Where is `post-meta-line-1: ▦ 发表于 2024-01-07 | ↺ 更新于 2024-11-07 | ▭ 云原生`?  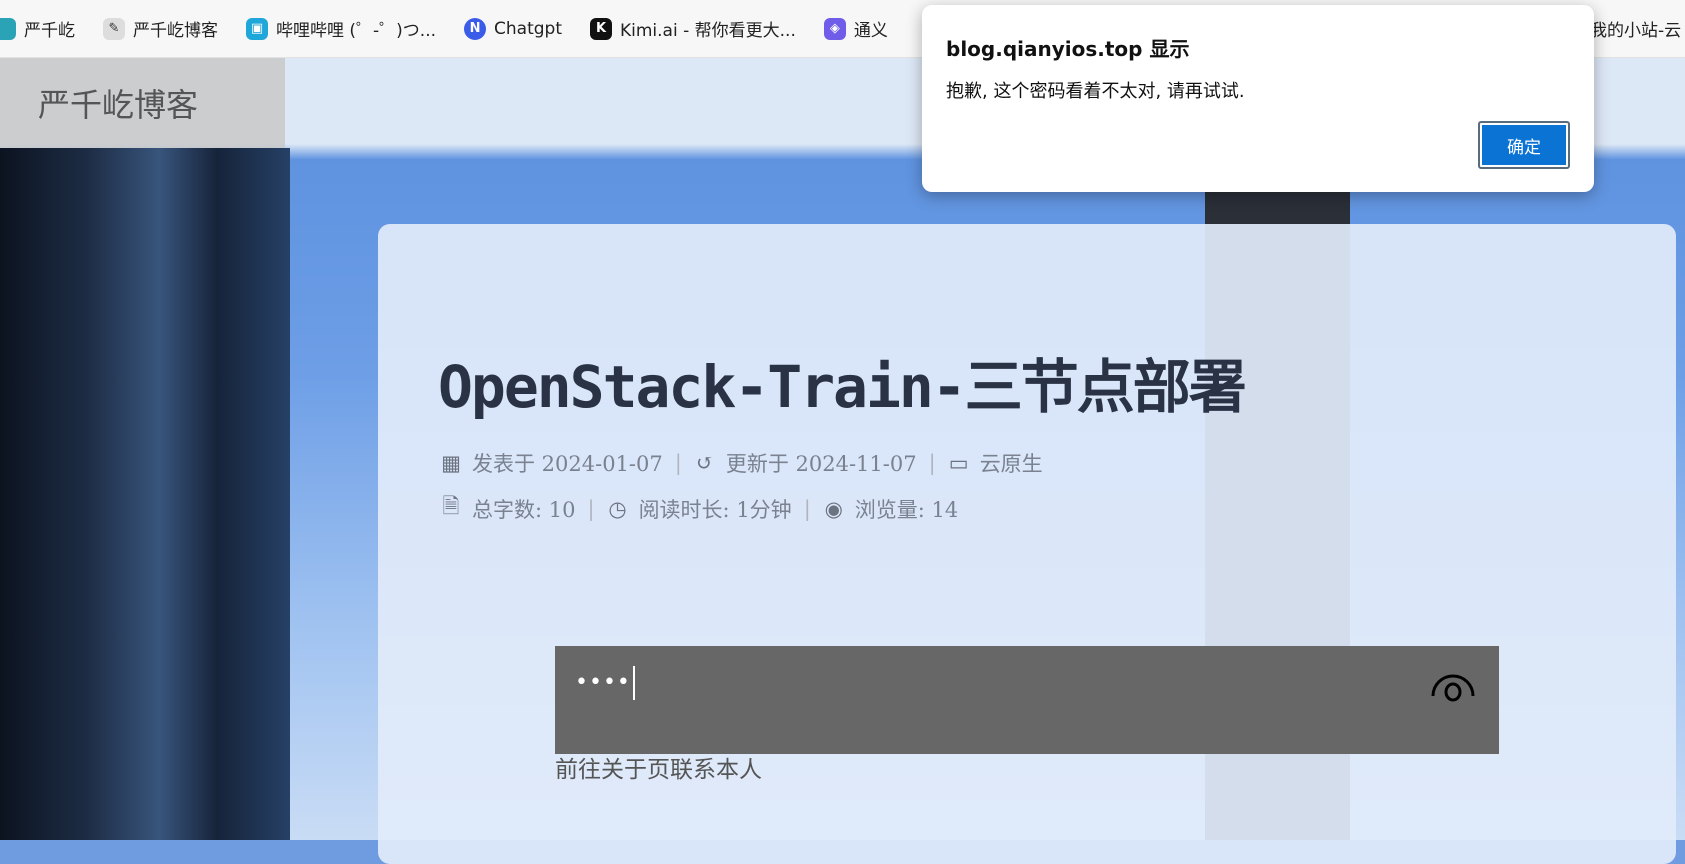 post-meta-line-1: ▦ 发表于 2024-01-07 | ↺ 更新于 2024-11-07 | ▭ 云原生 is located at coordinates (741, 463).